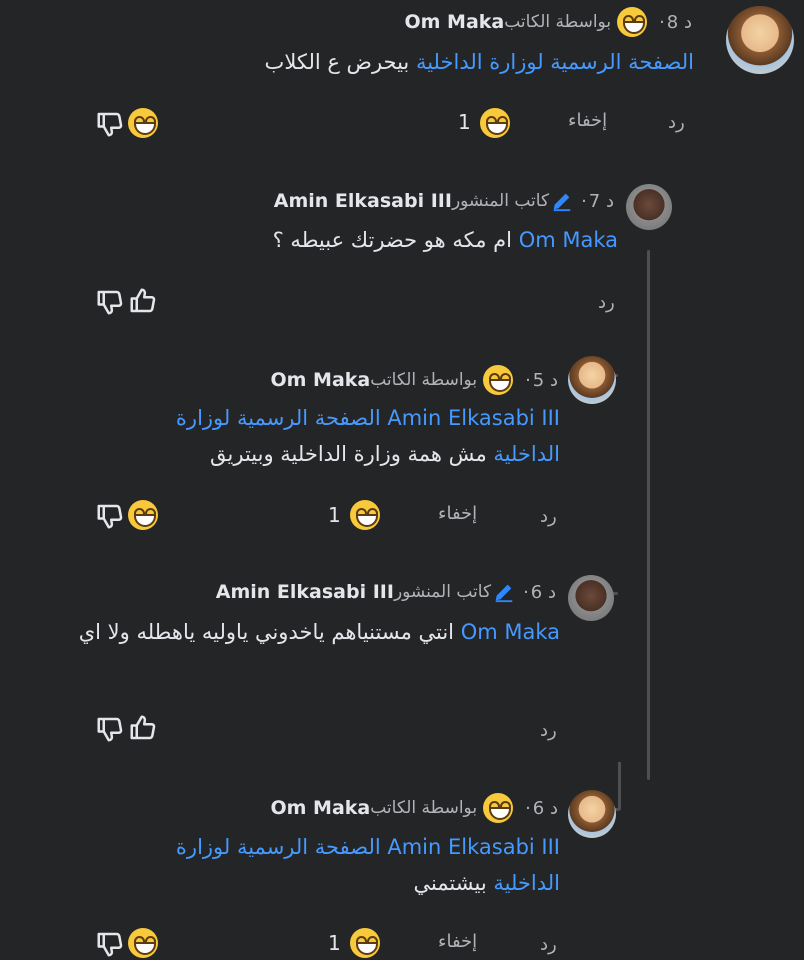 Image resolution: width=804 pixels, height=960 pixels. Describe the element at coordinates (555, 62) in the screenshot. I see `mention-link: الصفحة الرسمية لوزارة الداخلية` at that location.